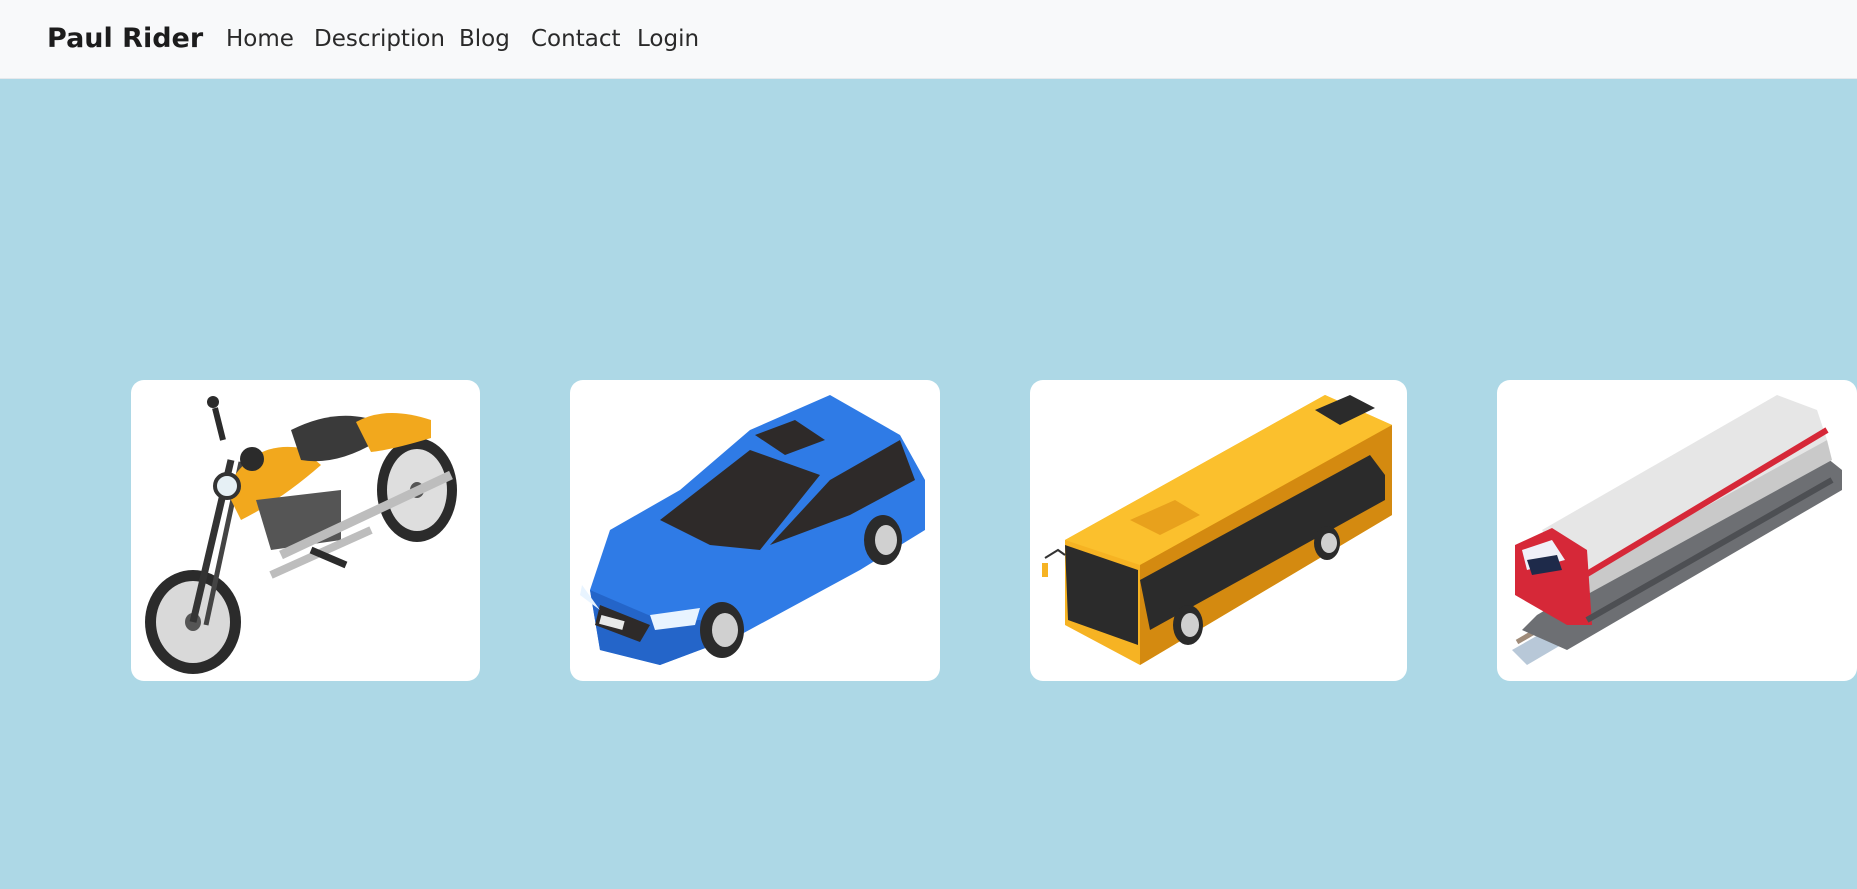  I want to click on car-image, so click(752, 530).